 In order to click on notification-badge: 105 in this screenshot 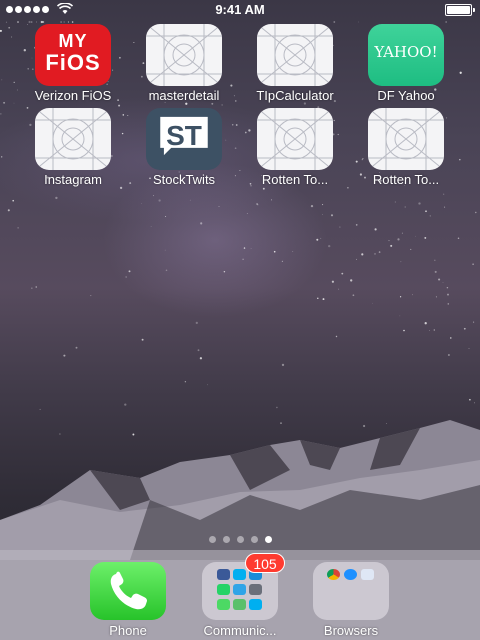, I will do `click(265, 563)`.